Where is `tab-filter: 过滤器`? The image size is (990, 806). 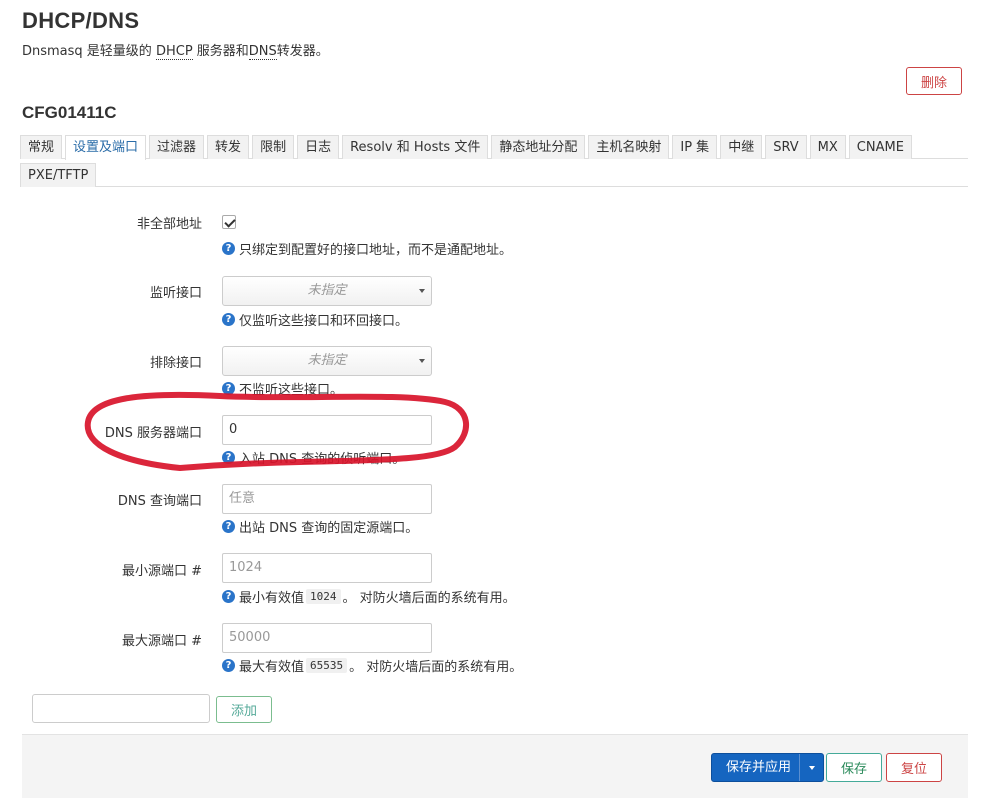
tab-filter: 过滤器 is located at coordinates (177, 147).